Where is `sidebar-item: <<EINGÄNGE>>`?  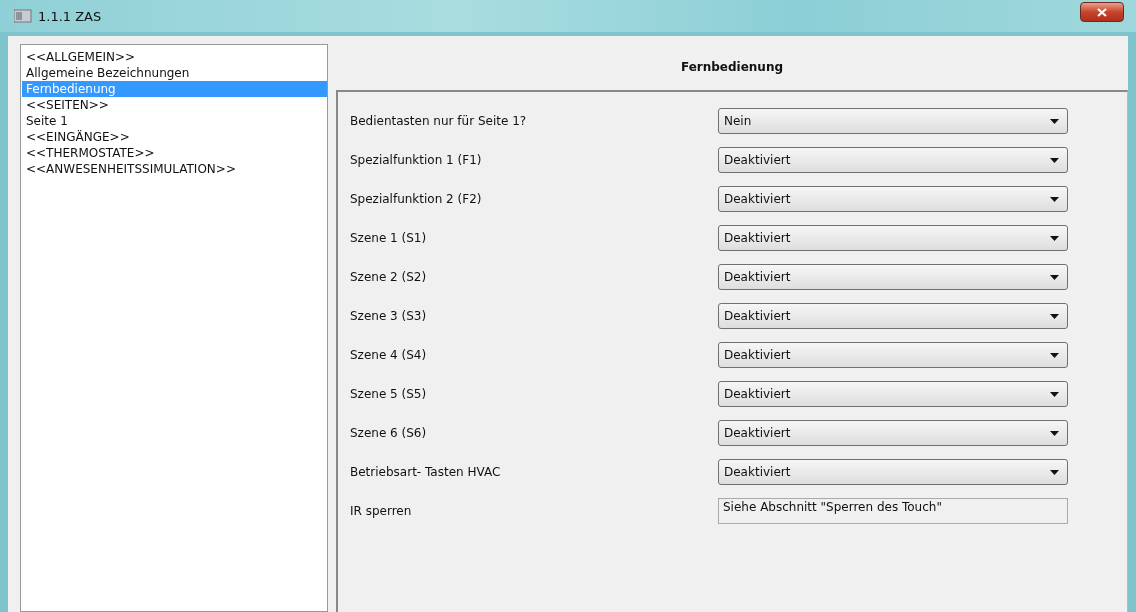
sidebar-item: <<EINGÄNGE>> is located at coordinates (174, 137).